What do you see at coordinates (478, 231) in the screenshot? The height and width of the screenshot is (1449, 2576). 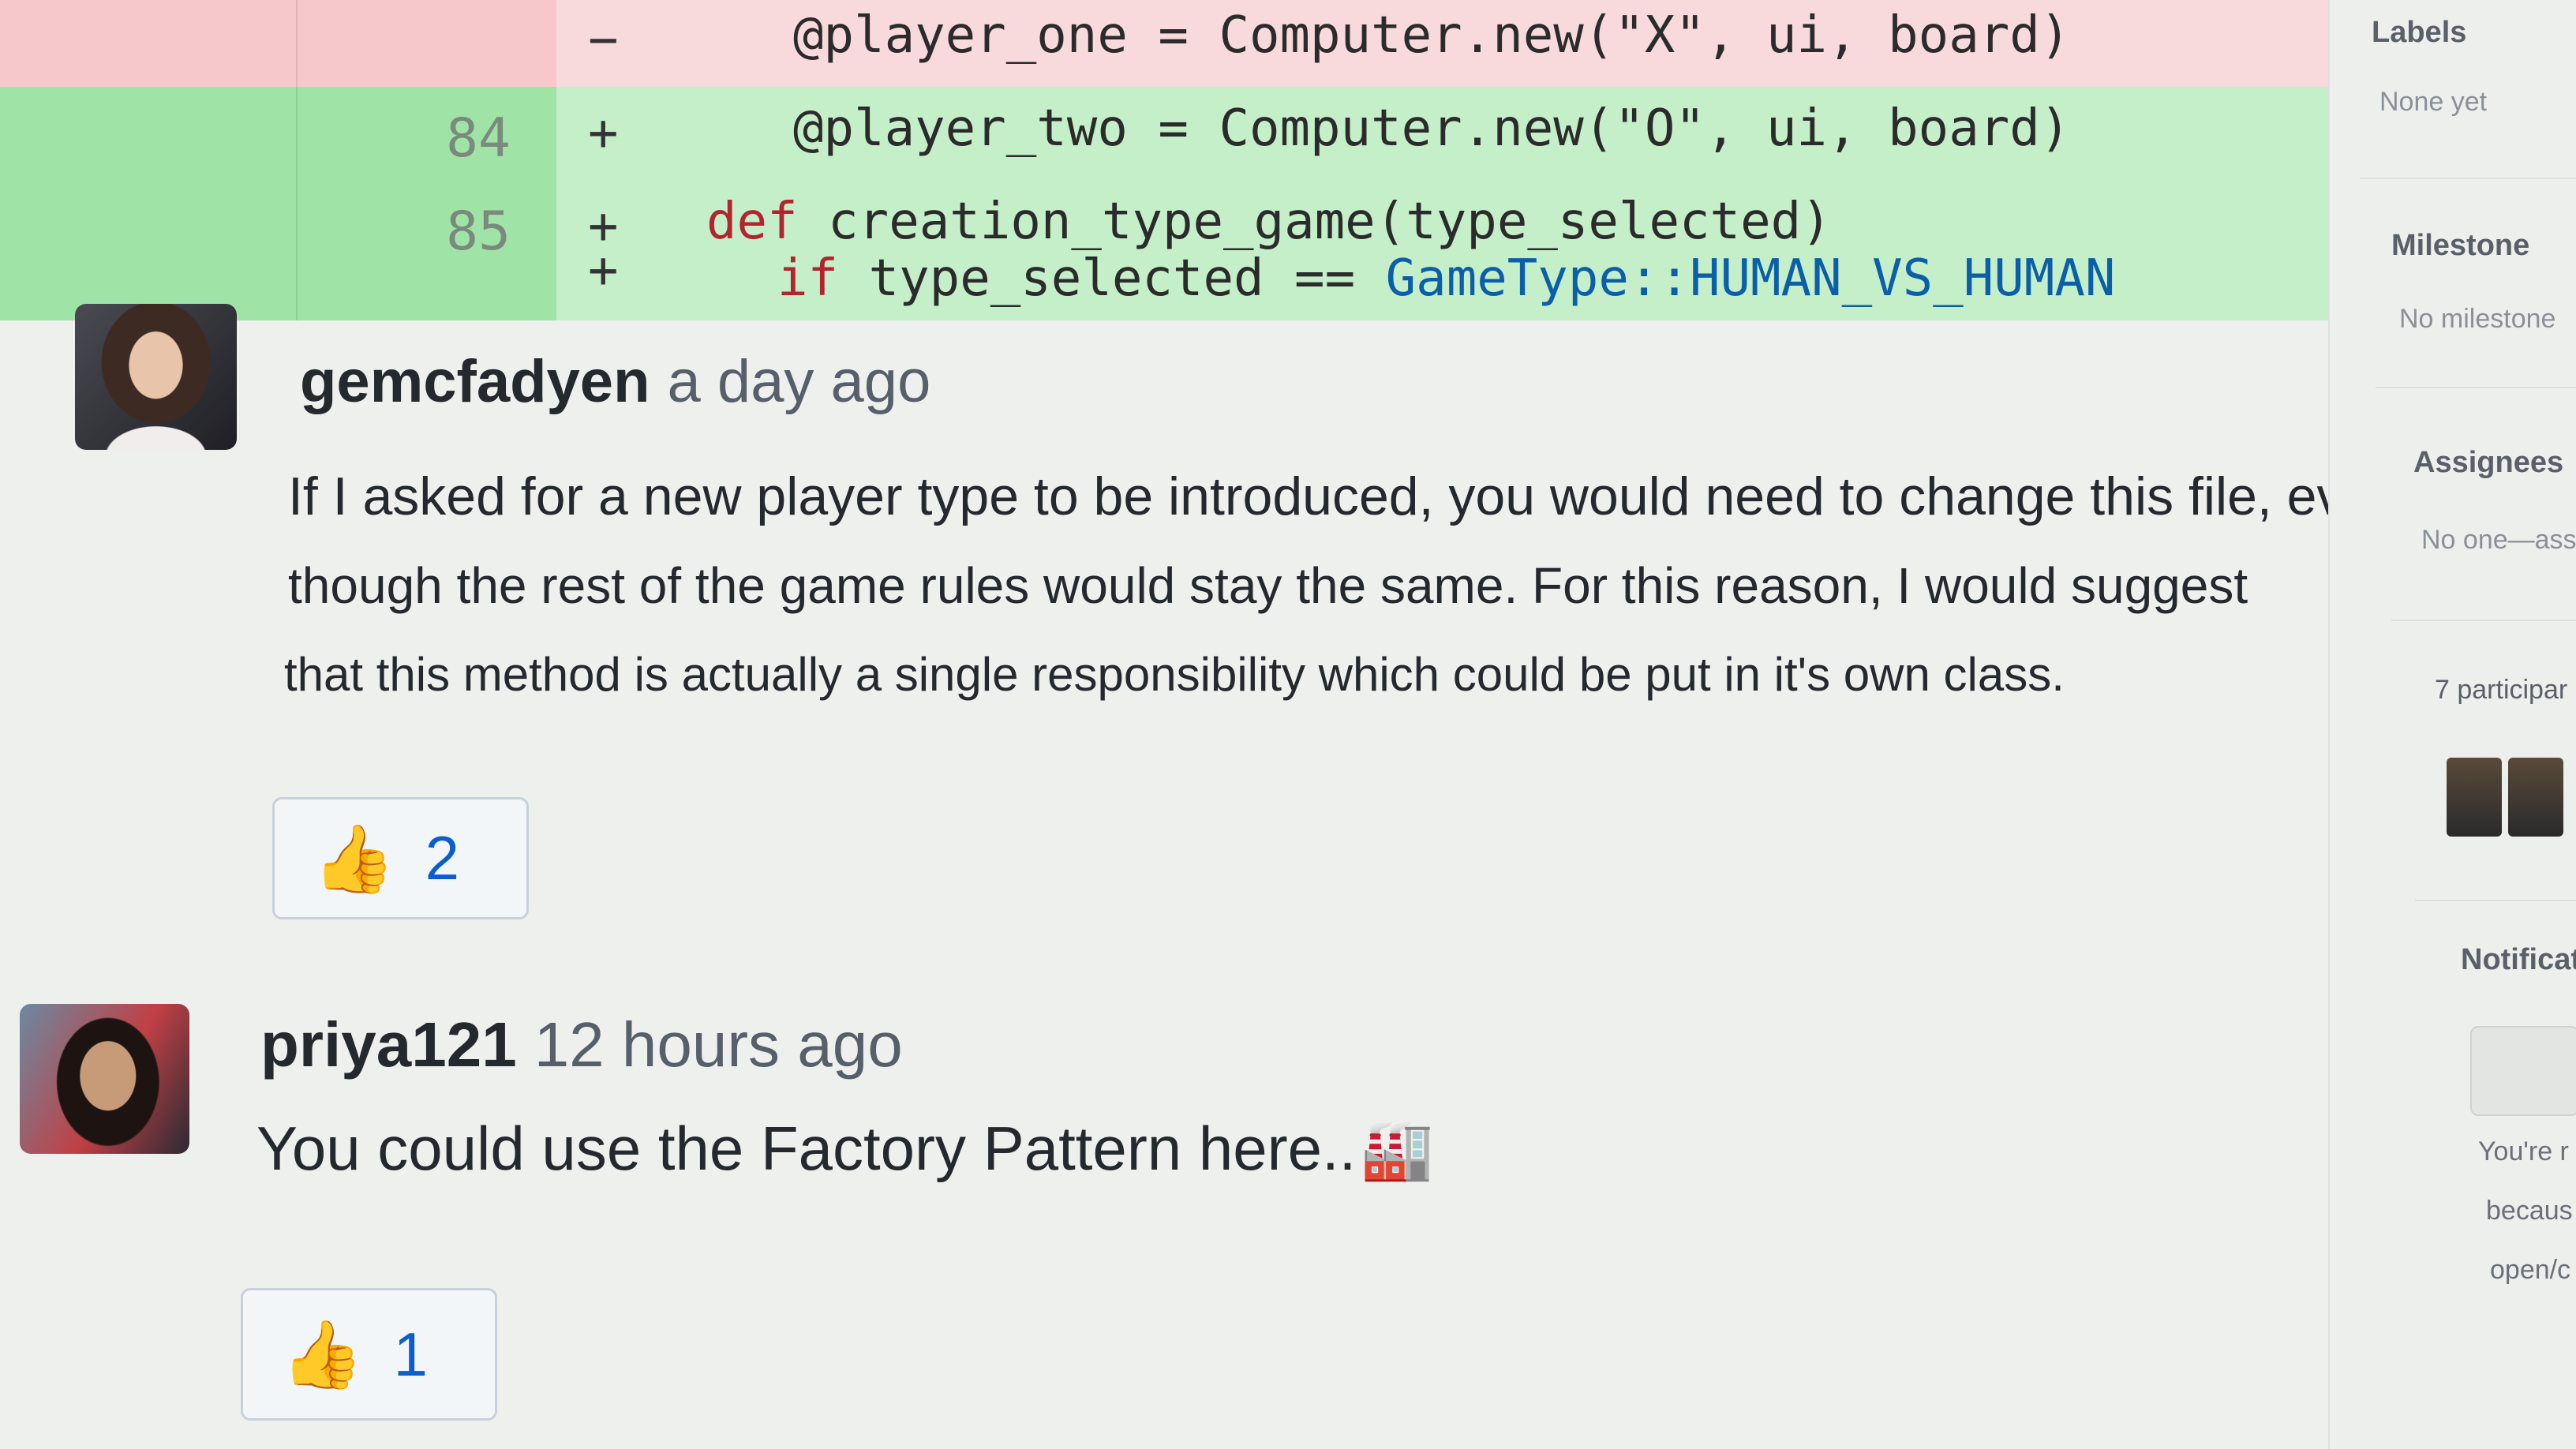 I see `line-number: 85` at bounding box center [478, 231].